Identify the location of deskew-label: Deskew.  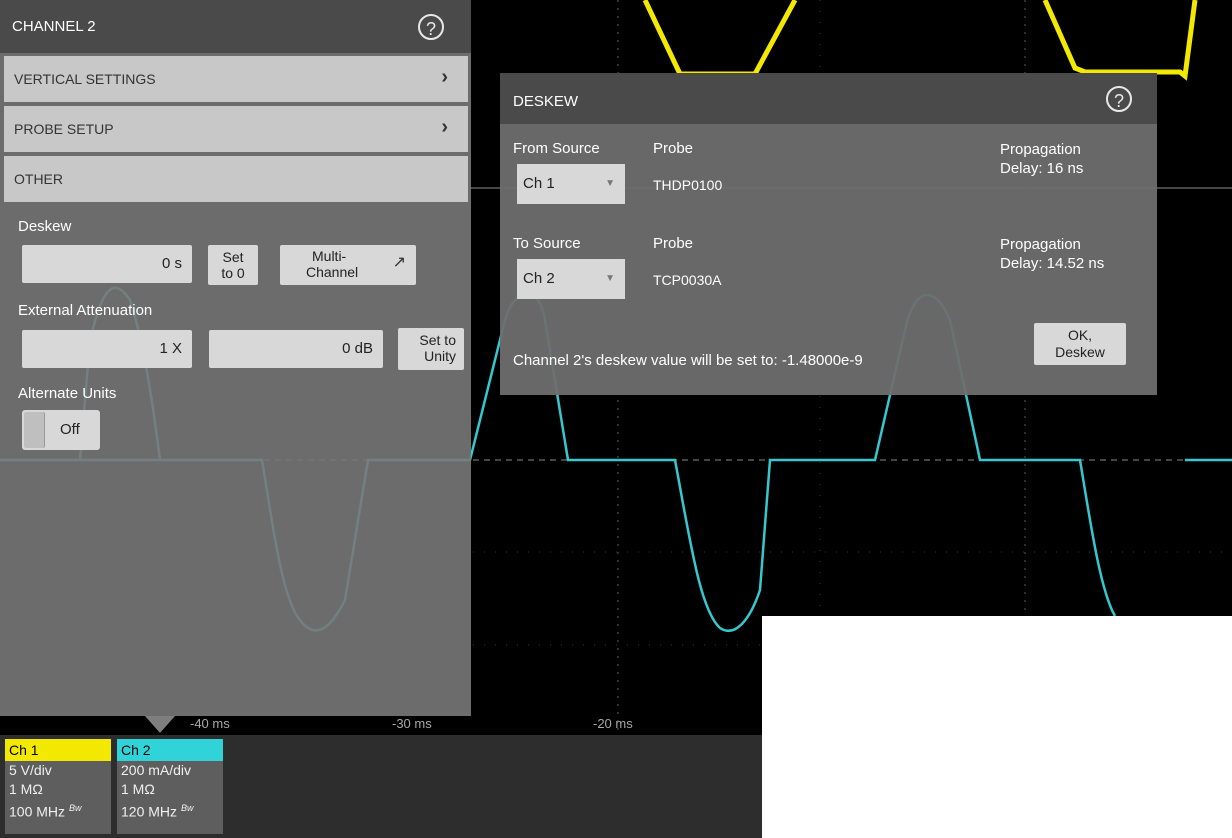
(45, 226).